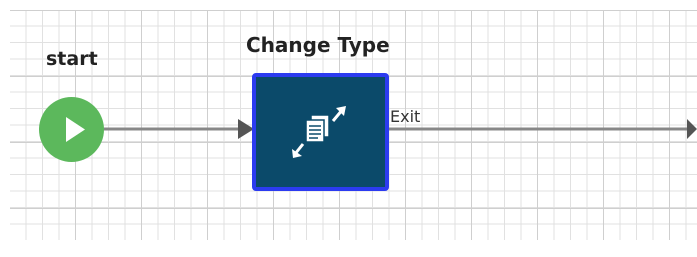 Image resolution: width=697 pixels, height=257 pixels. What do you see at coordinates (692, 129) in the screenshot?
I see `exit-connector-arrowhead` at bounding box center [692, 129].